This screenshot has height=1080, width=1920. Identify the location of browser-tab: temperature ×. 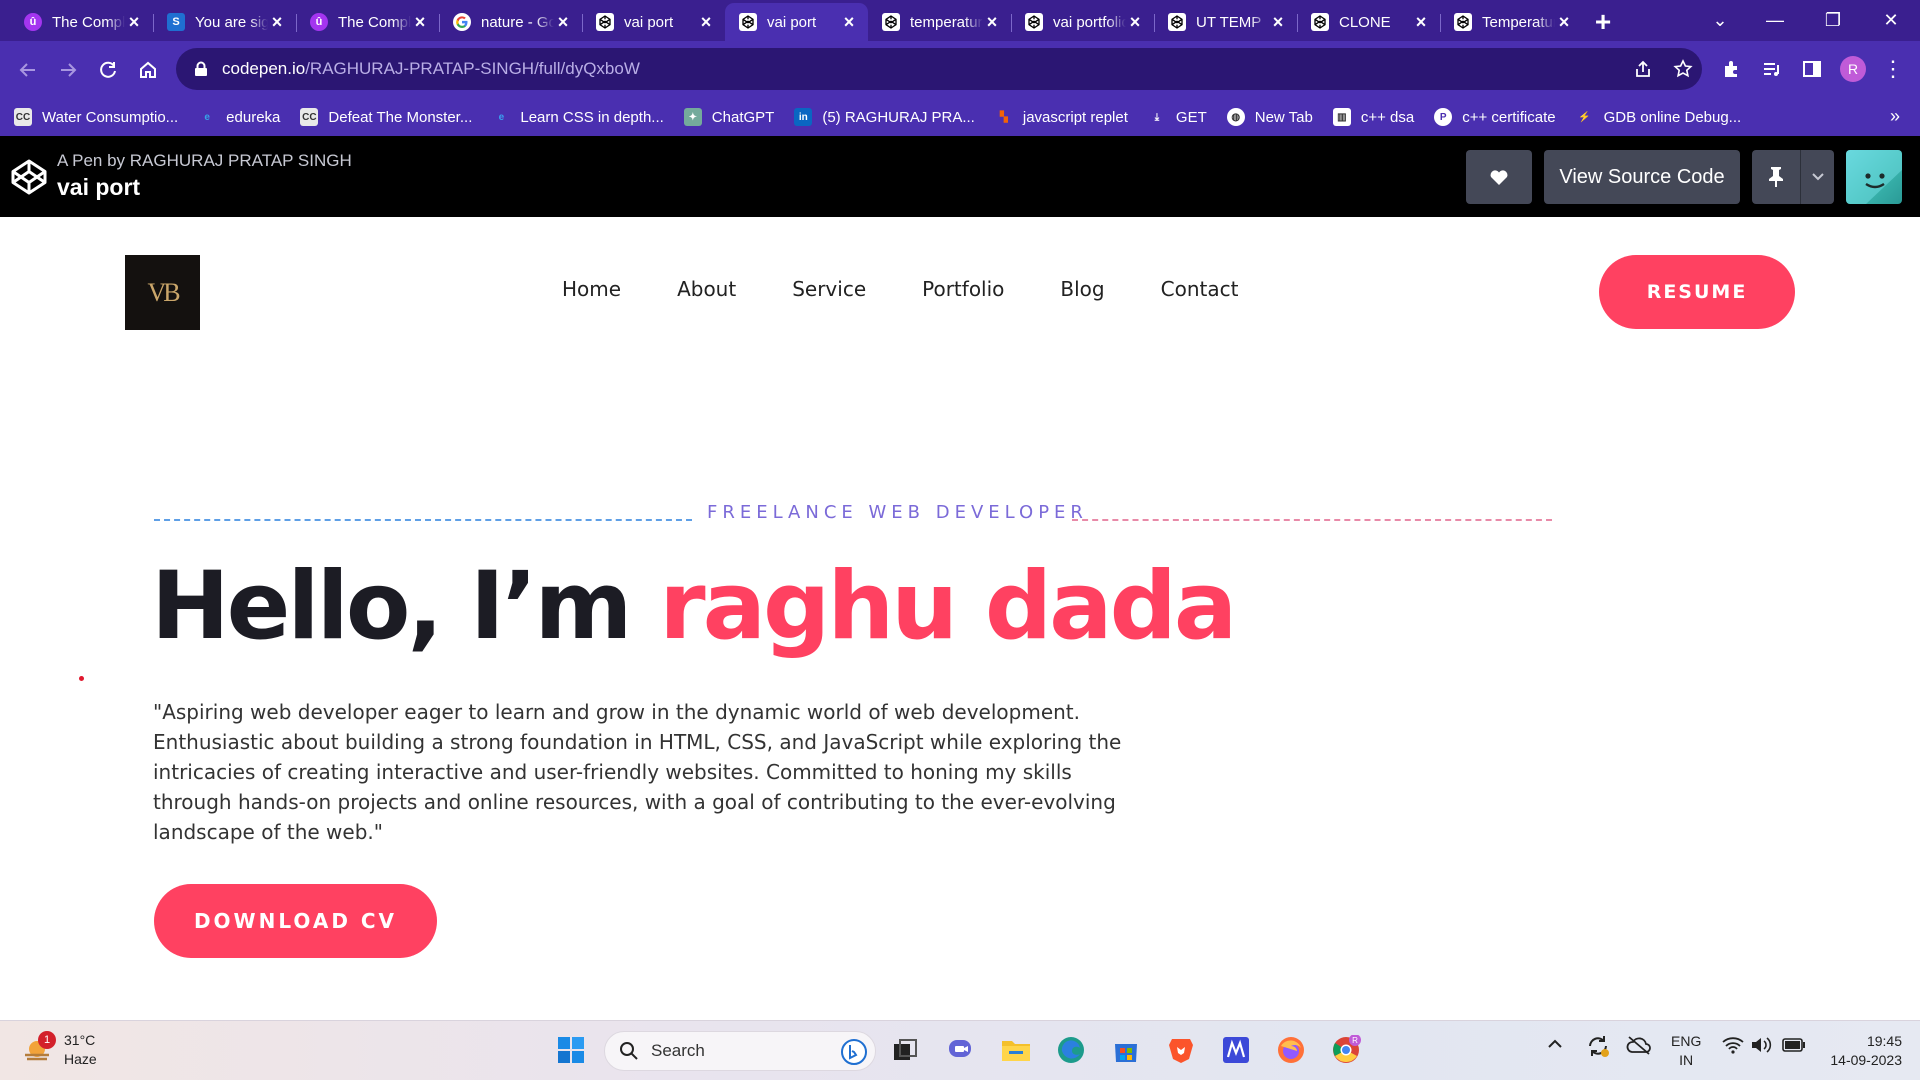
(939, 22).